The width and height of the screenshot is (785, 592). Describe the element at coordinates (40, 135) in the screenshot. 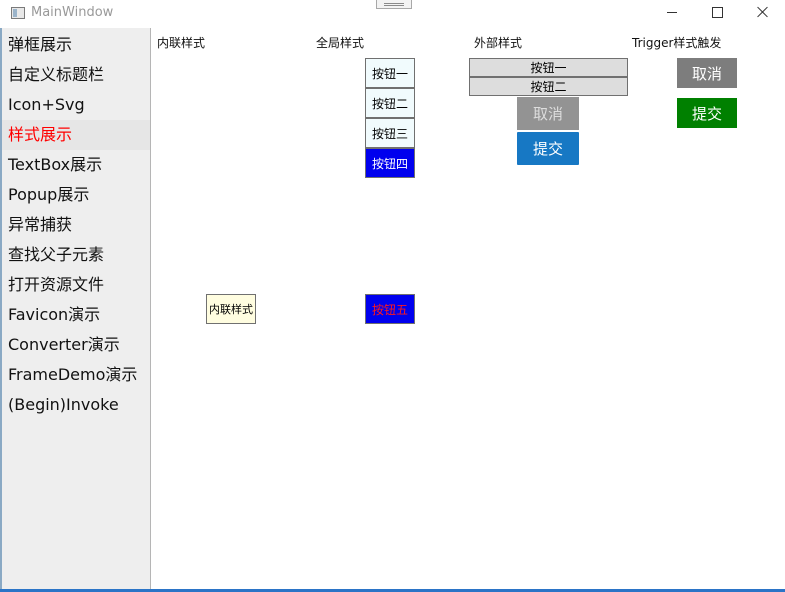

I see `sidebar-item-style: 样式展示` at that location.